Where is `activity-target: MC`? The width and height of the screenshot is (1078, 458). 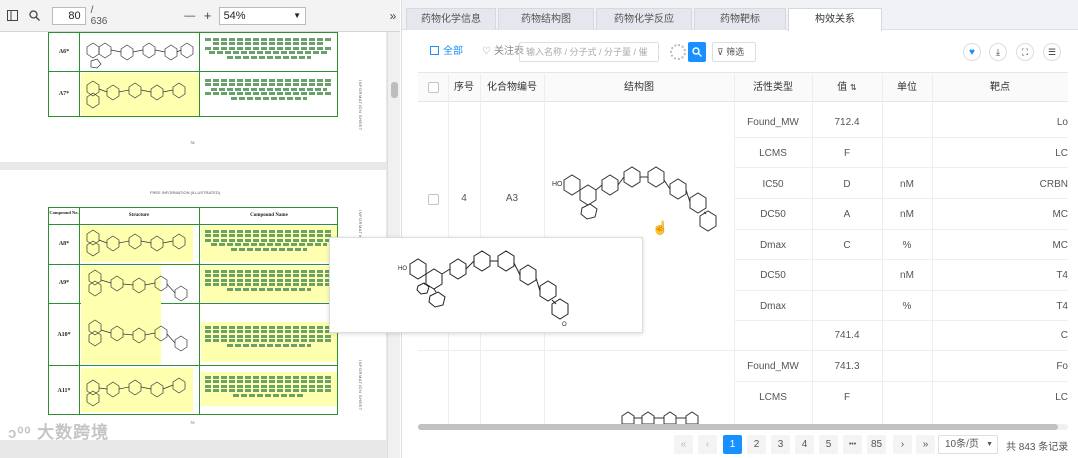
activity-target: MC is located at coordinates (1060, 214).